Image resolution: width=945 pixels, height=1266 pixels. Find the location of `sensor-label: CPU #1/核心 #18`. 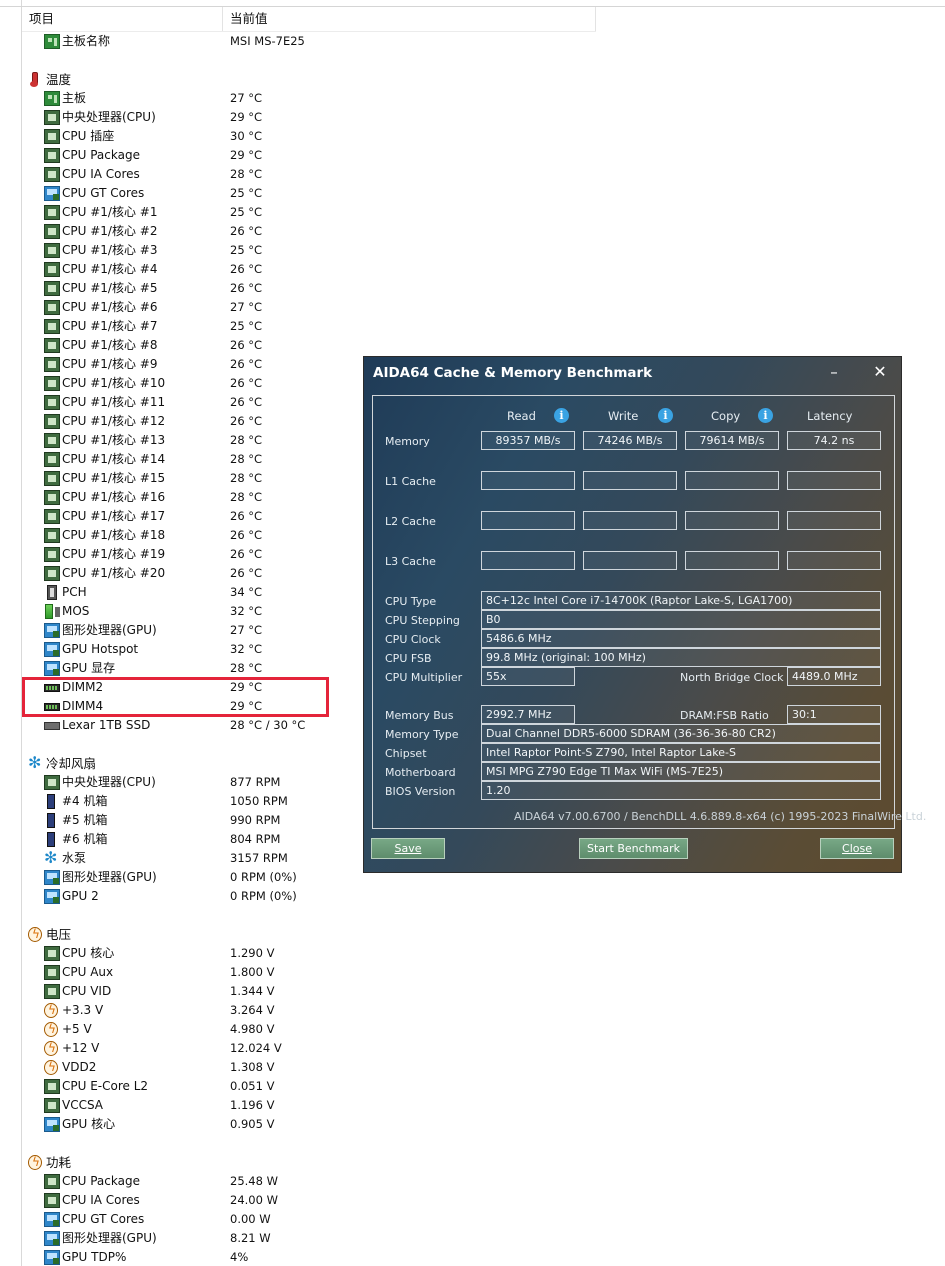

sensor-label: CPU #1/核心 #18 is located at coordinates (114, 535).